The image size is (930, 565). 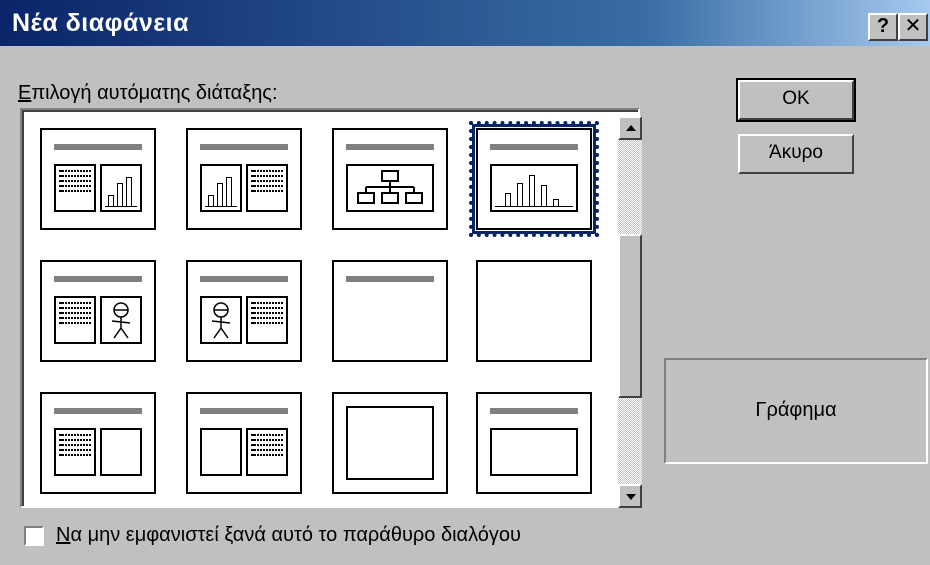 I want to click on layout-title-only, so click(x=390, y=311).